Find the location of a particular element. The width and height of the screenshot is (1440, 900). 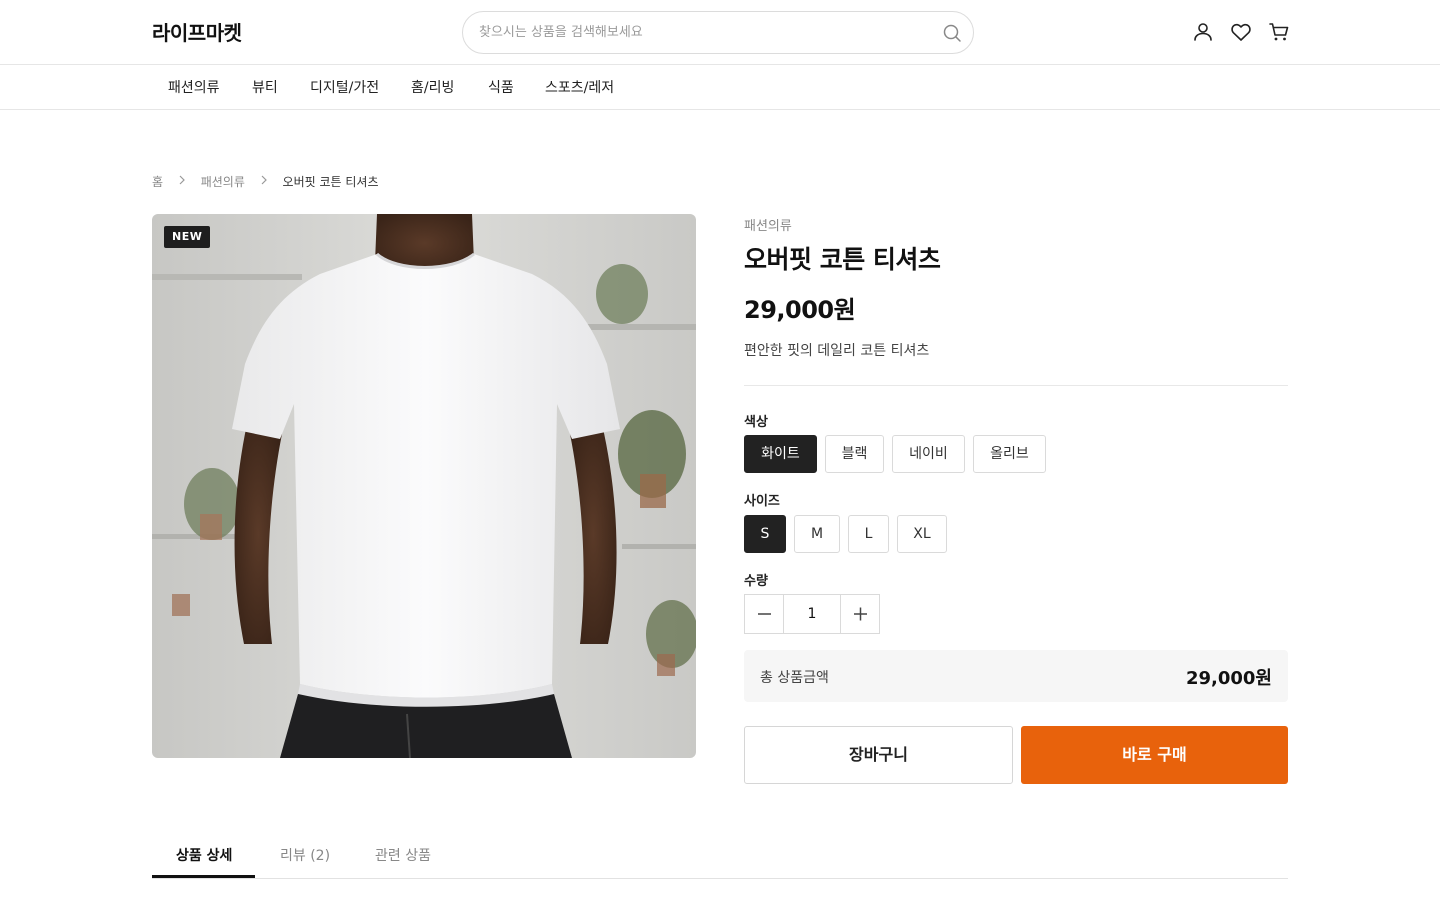

quantity-value: 1 is located at coordinates (812, 614).